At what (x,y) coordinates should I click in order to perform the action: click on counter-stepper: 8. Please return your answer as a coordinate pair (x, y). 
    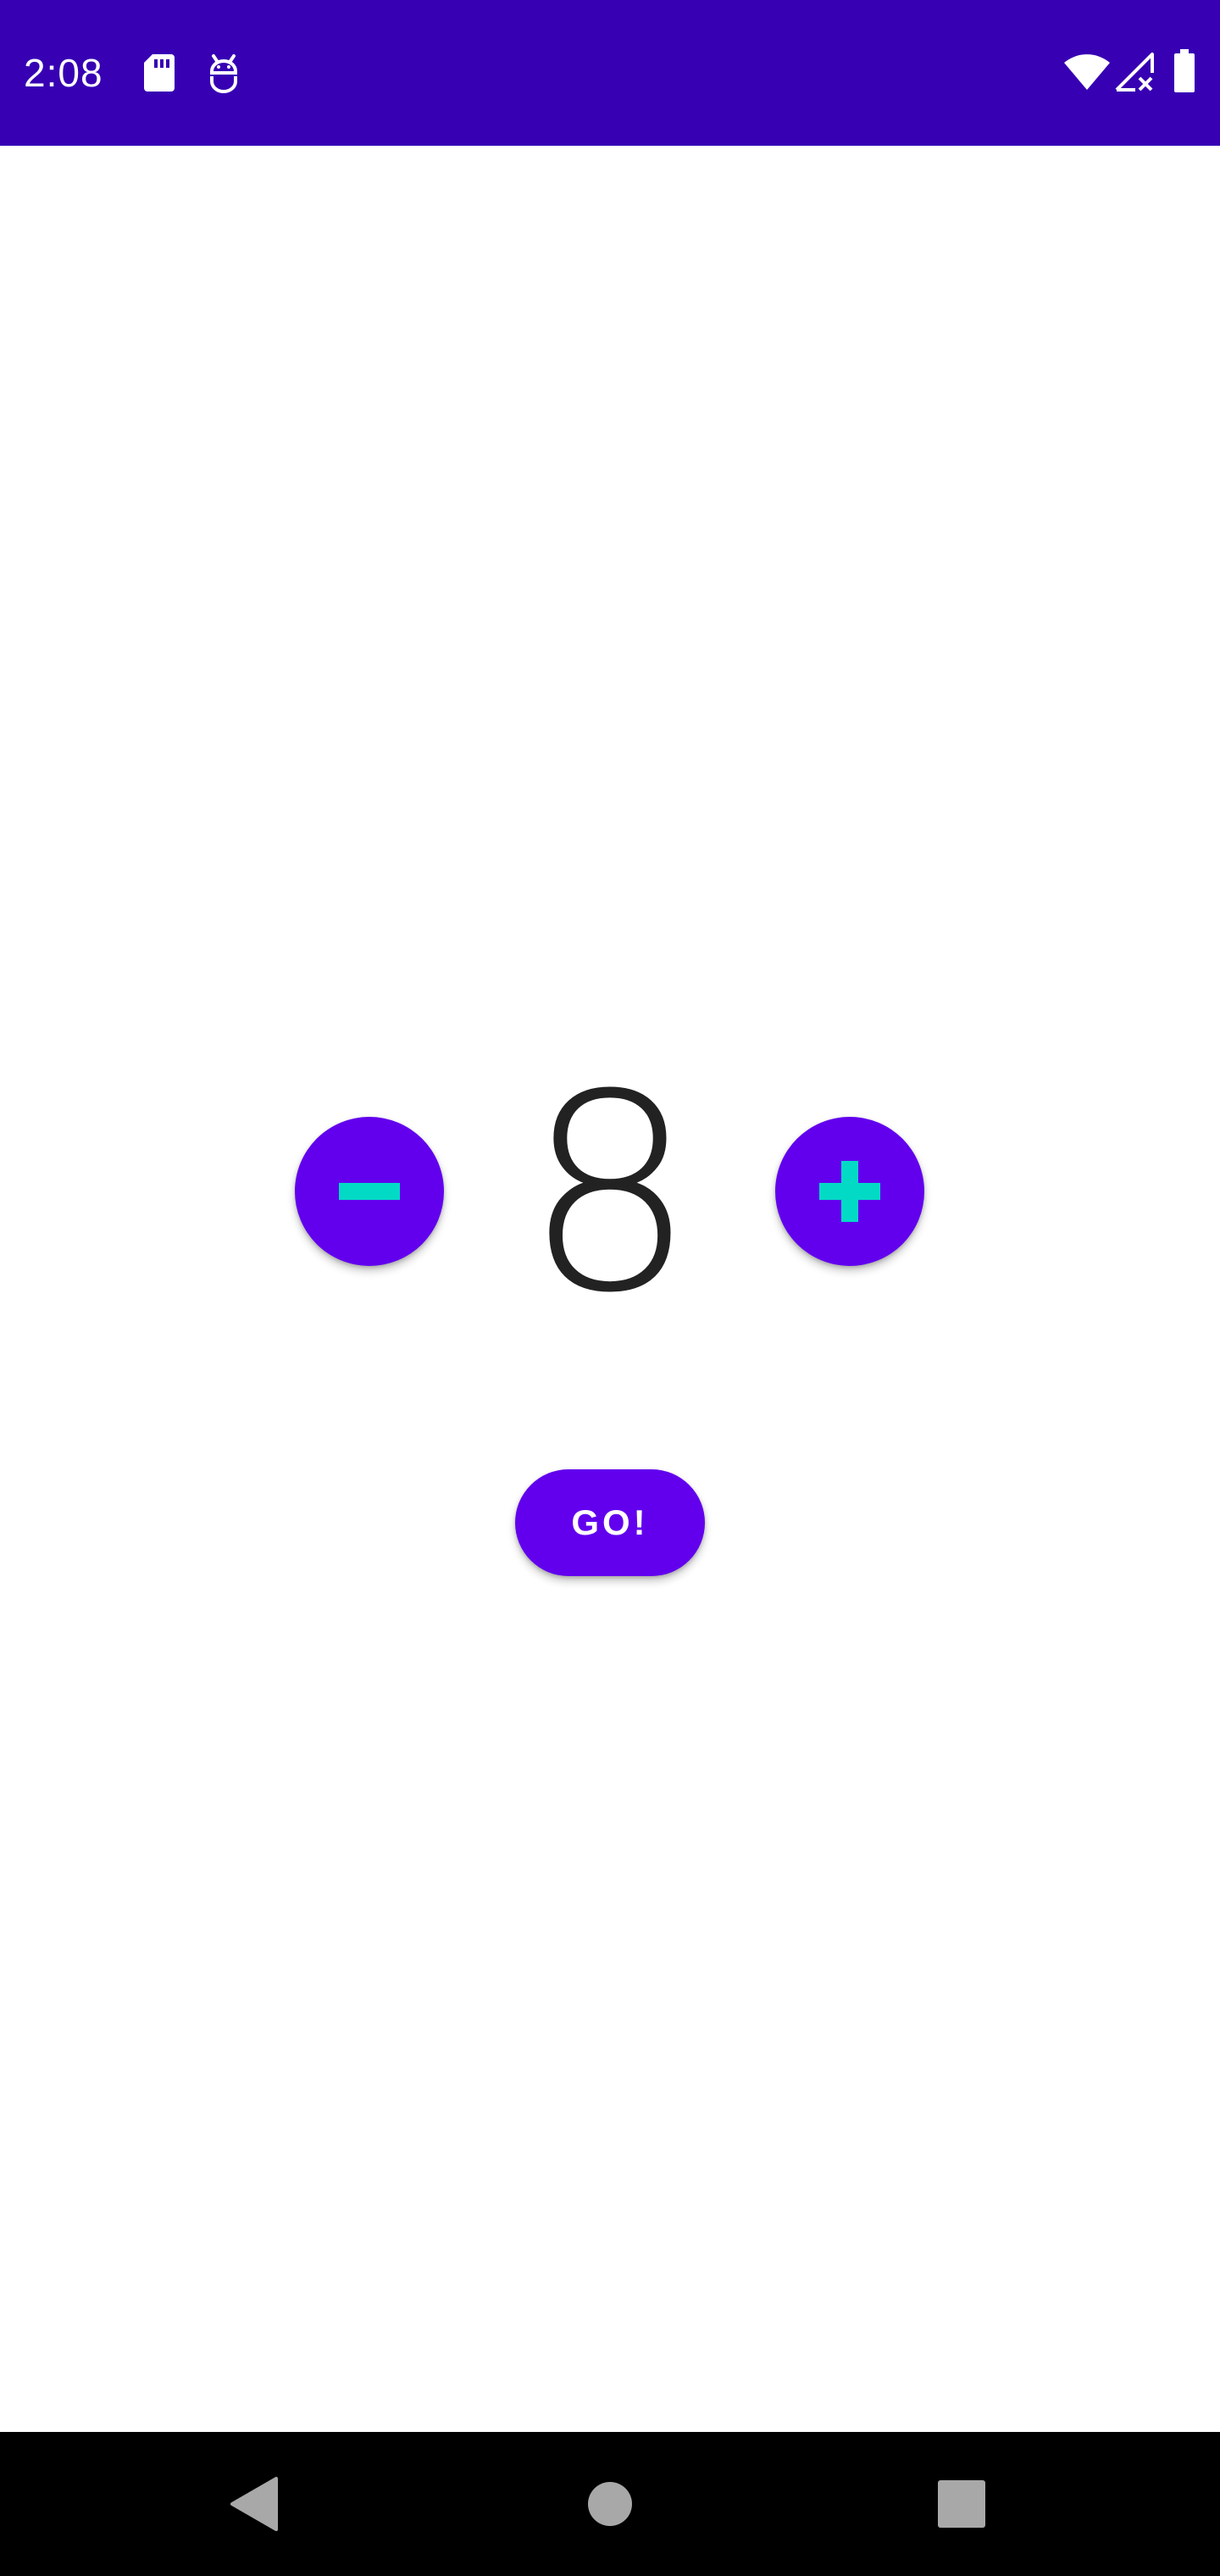
    Looking at the image, I should click on (610, 1195).